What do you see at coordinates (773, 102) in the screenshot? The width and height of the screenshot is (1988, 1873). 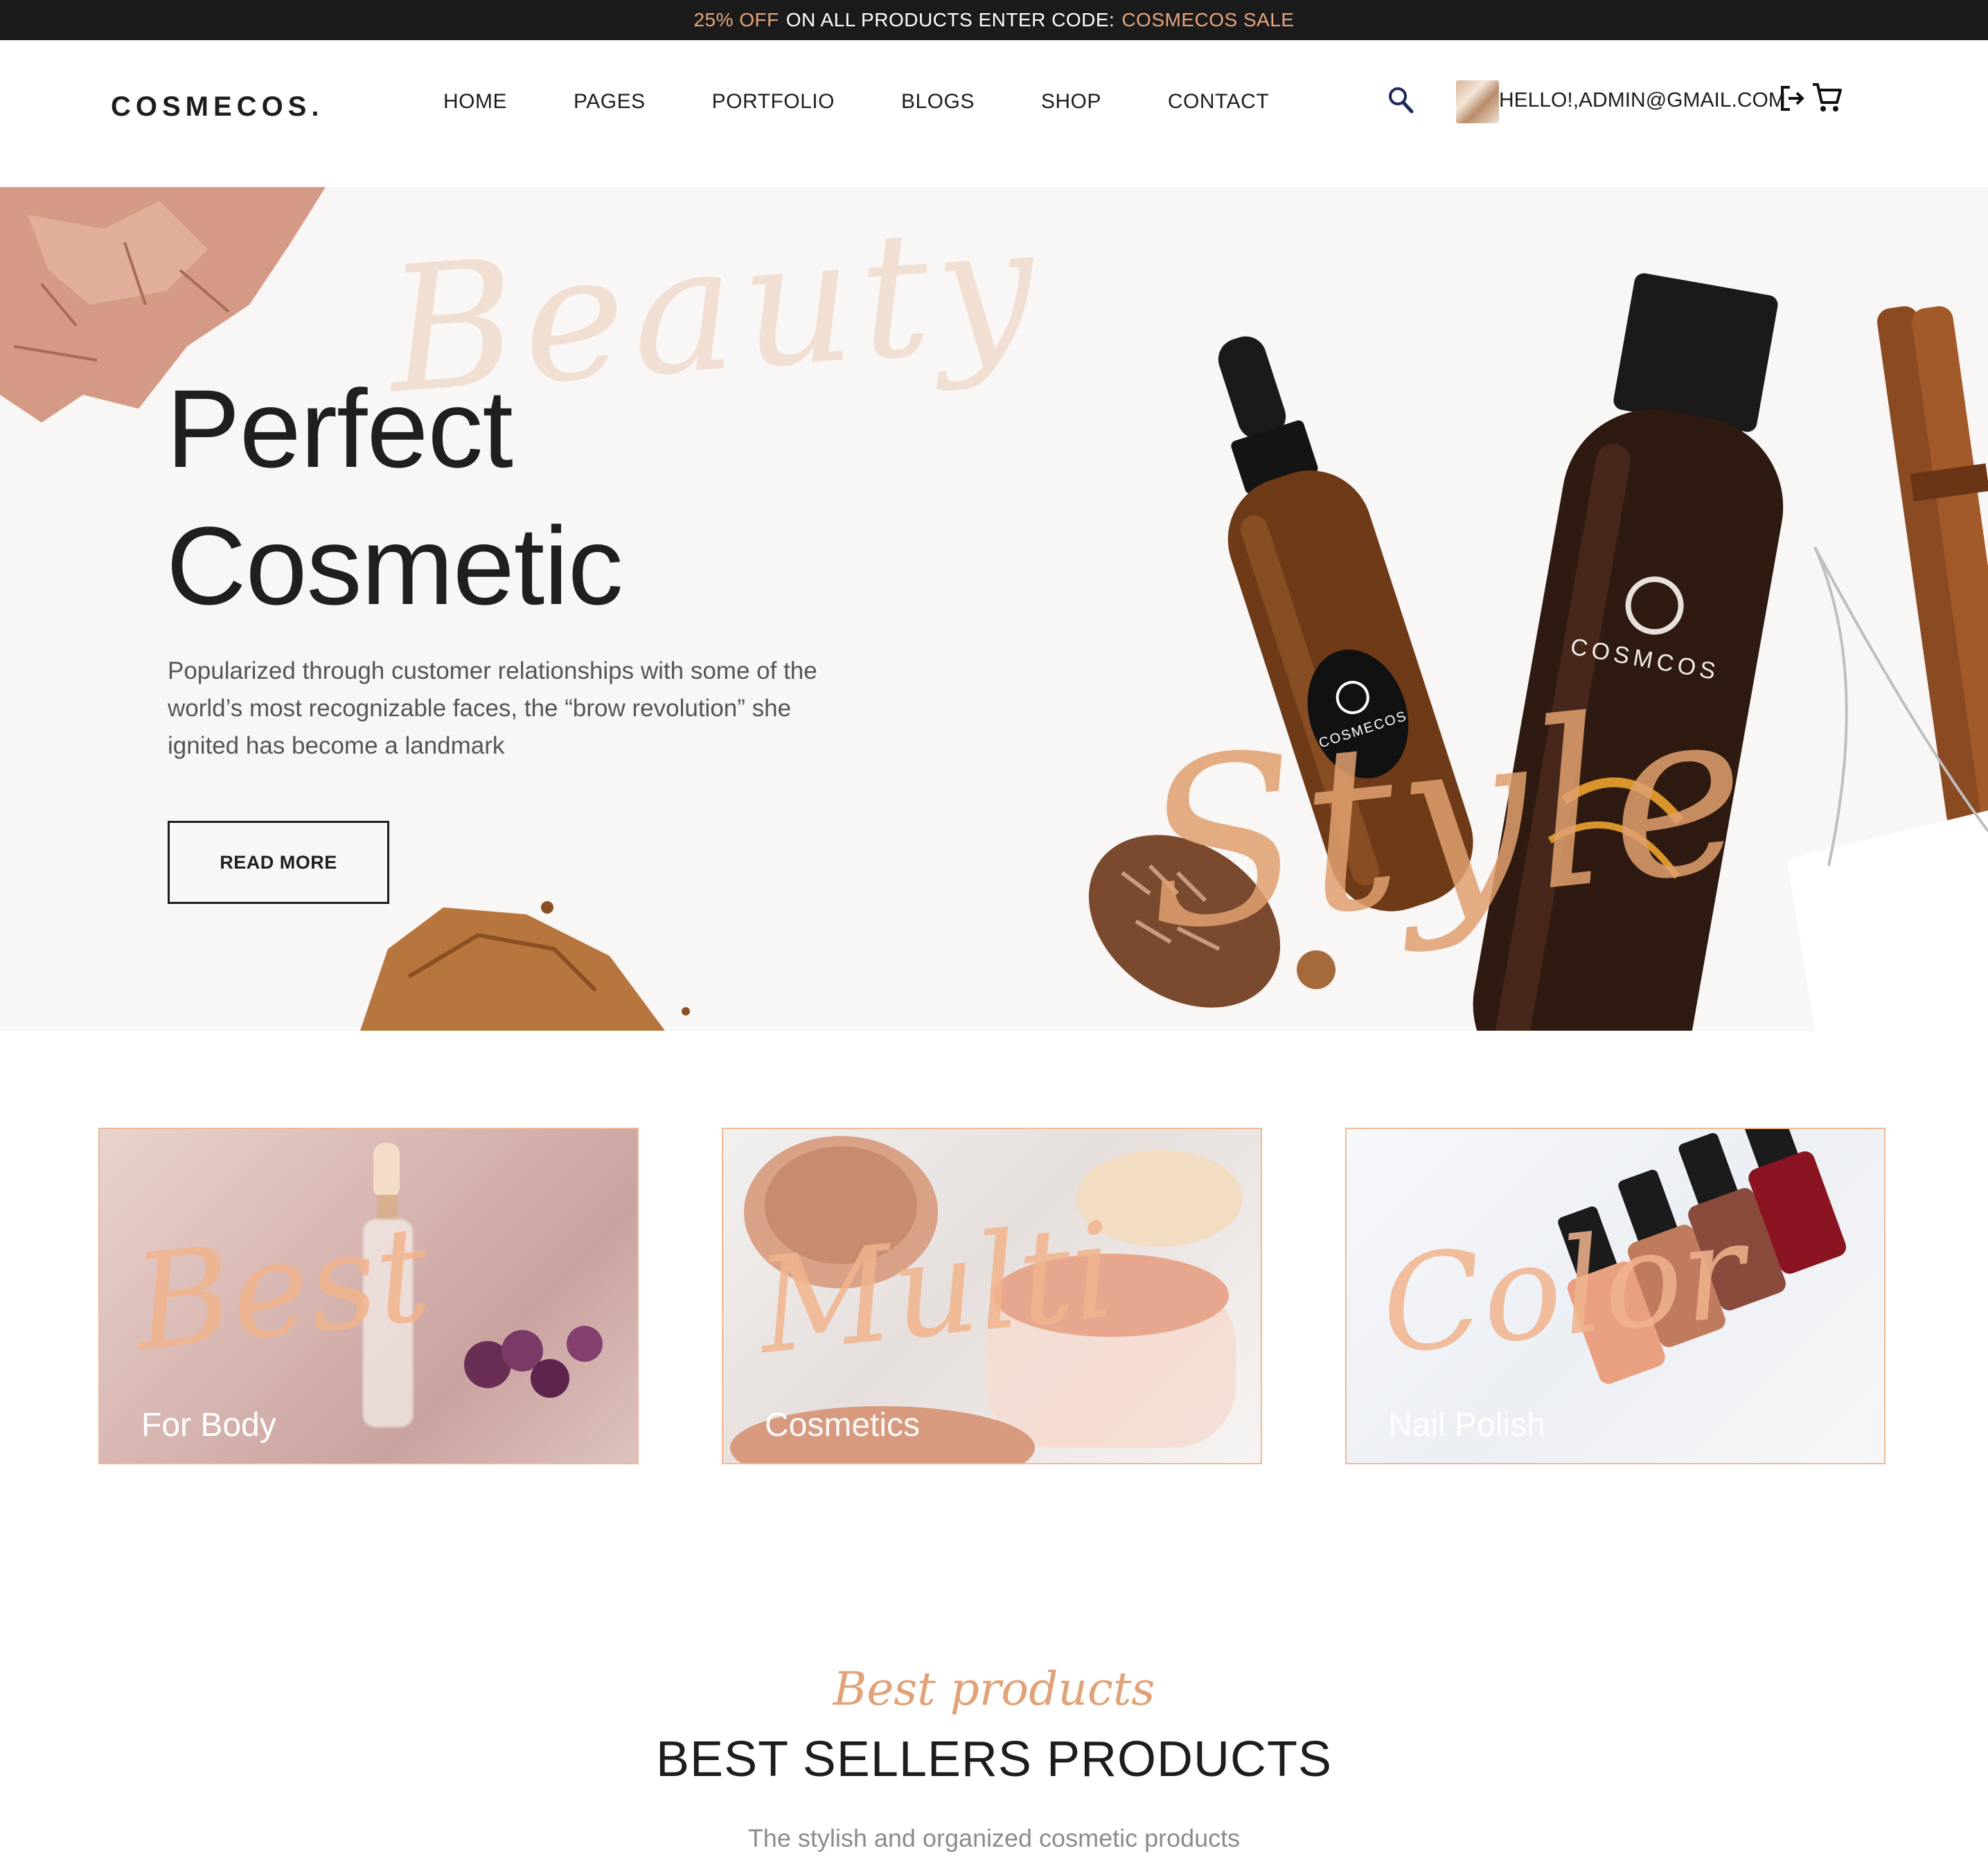 I see `nav-portfolio: PORTFOLIO` at bounding box center [773, 102].